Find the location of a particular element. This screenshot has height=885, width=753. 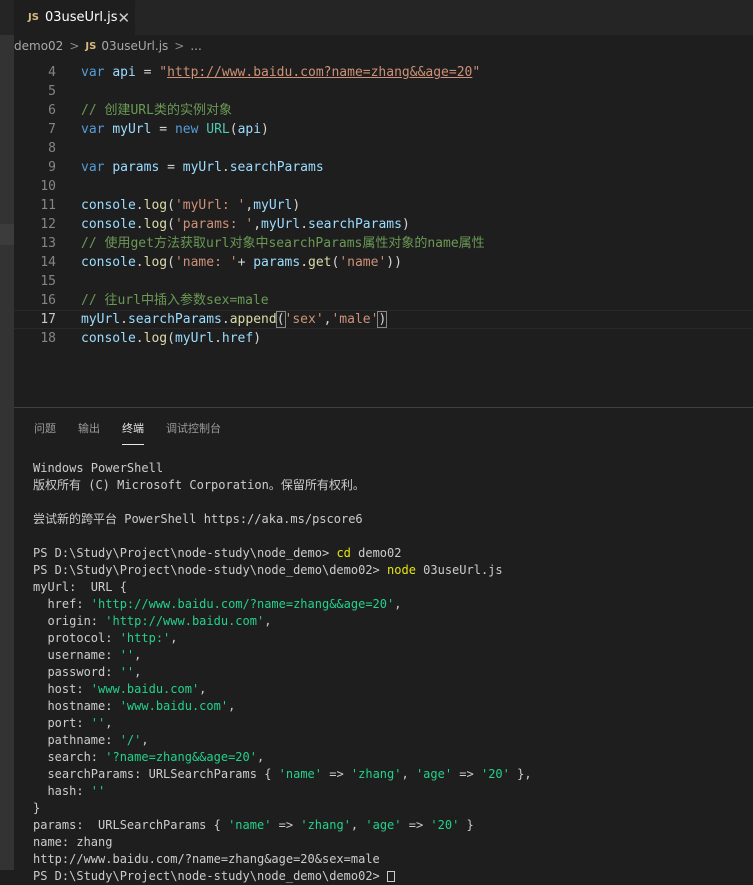

breadcrumb-file: 03useUrl.js is located at coordinates (134, 46).